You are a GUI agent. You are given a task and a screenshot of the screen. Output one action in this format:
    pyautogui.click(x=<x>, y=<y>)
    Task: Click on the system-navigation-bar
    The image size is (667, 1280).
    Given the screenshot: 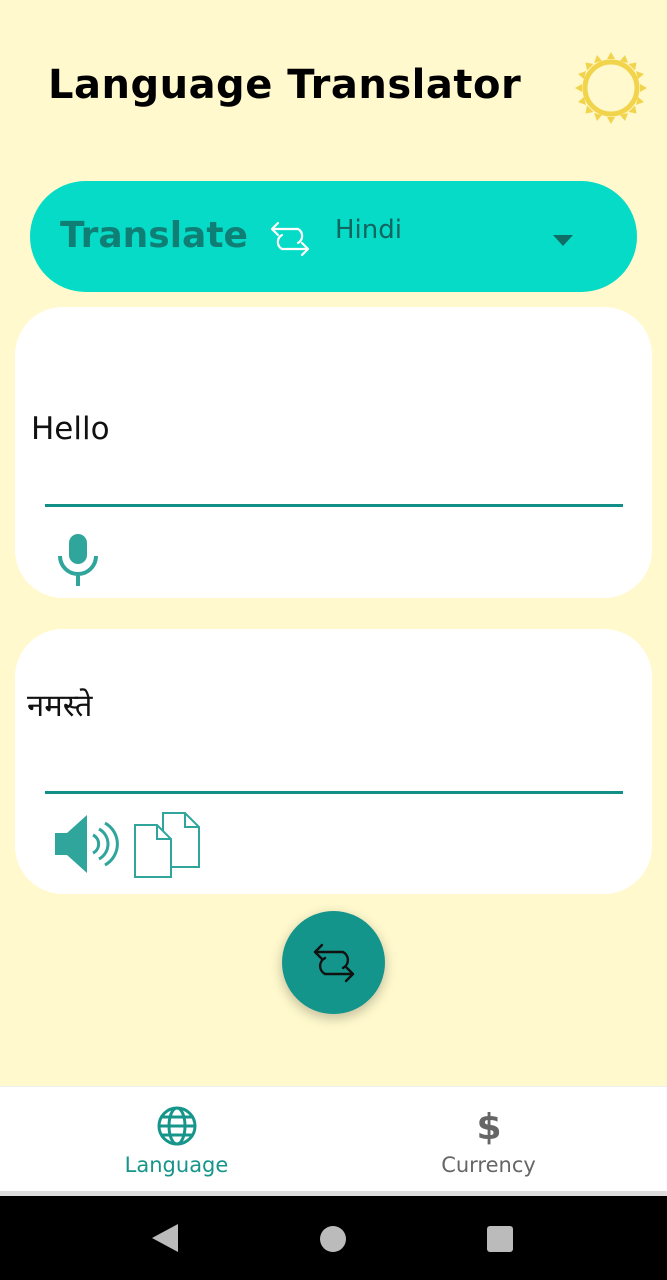 What is the action you would take?
    pyautogui.click(x=333, y=1238)
    